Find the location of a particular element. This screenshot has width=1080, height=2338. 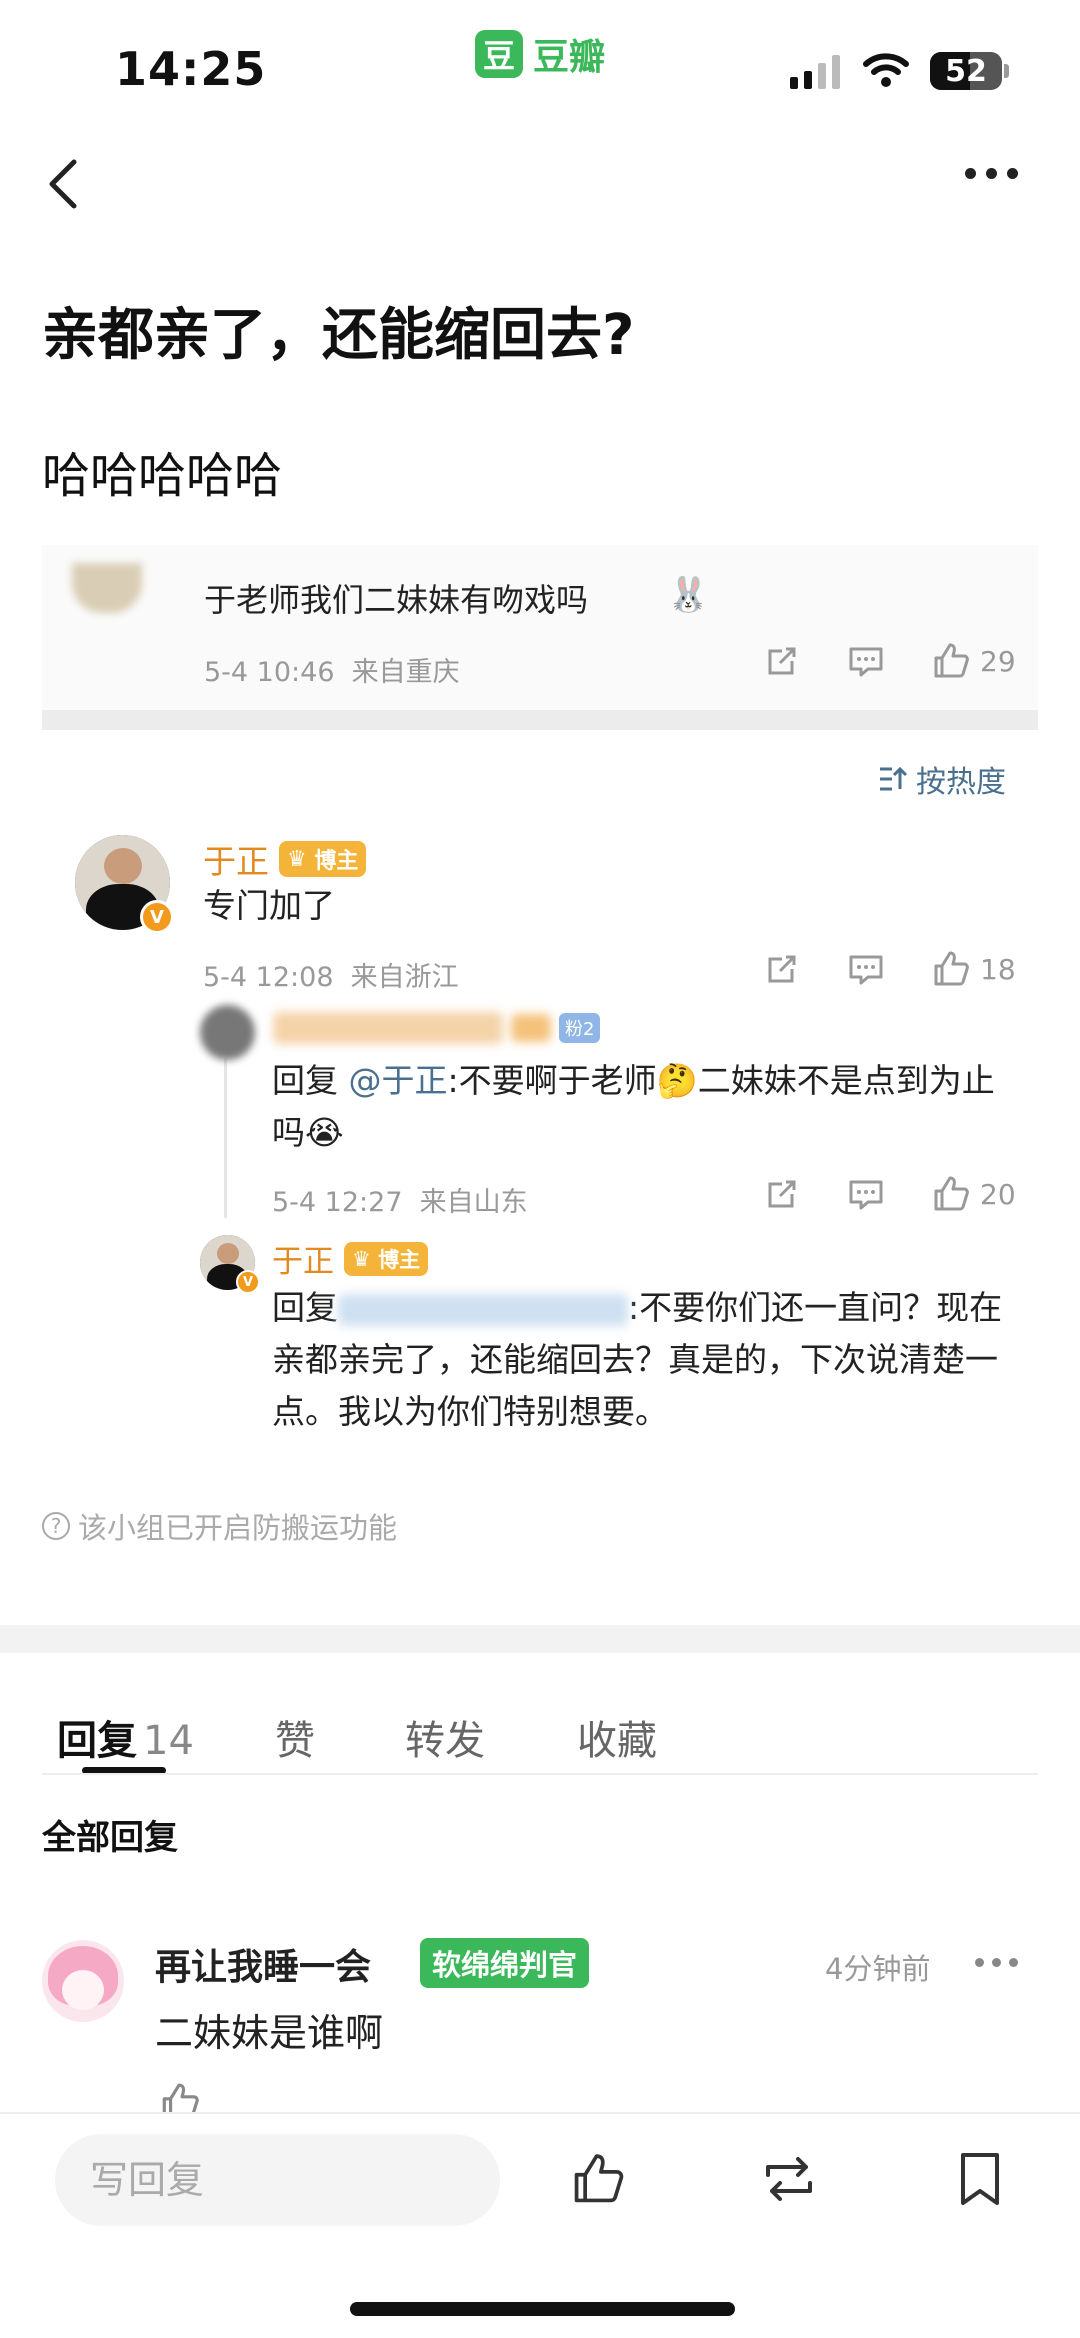

reply-author: 粉2 is located at coordinates (437, 1028).